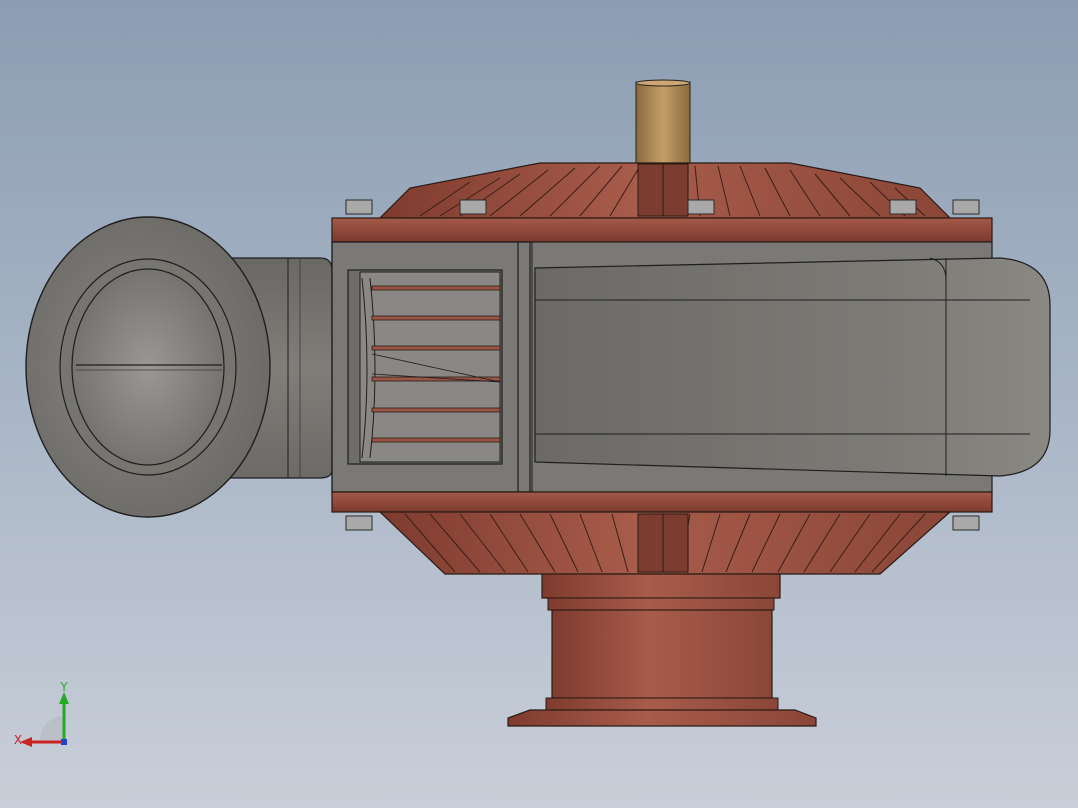 This screenshot has height=808, width=1078. I want to click on louver-window, so click(425, 367).